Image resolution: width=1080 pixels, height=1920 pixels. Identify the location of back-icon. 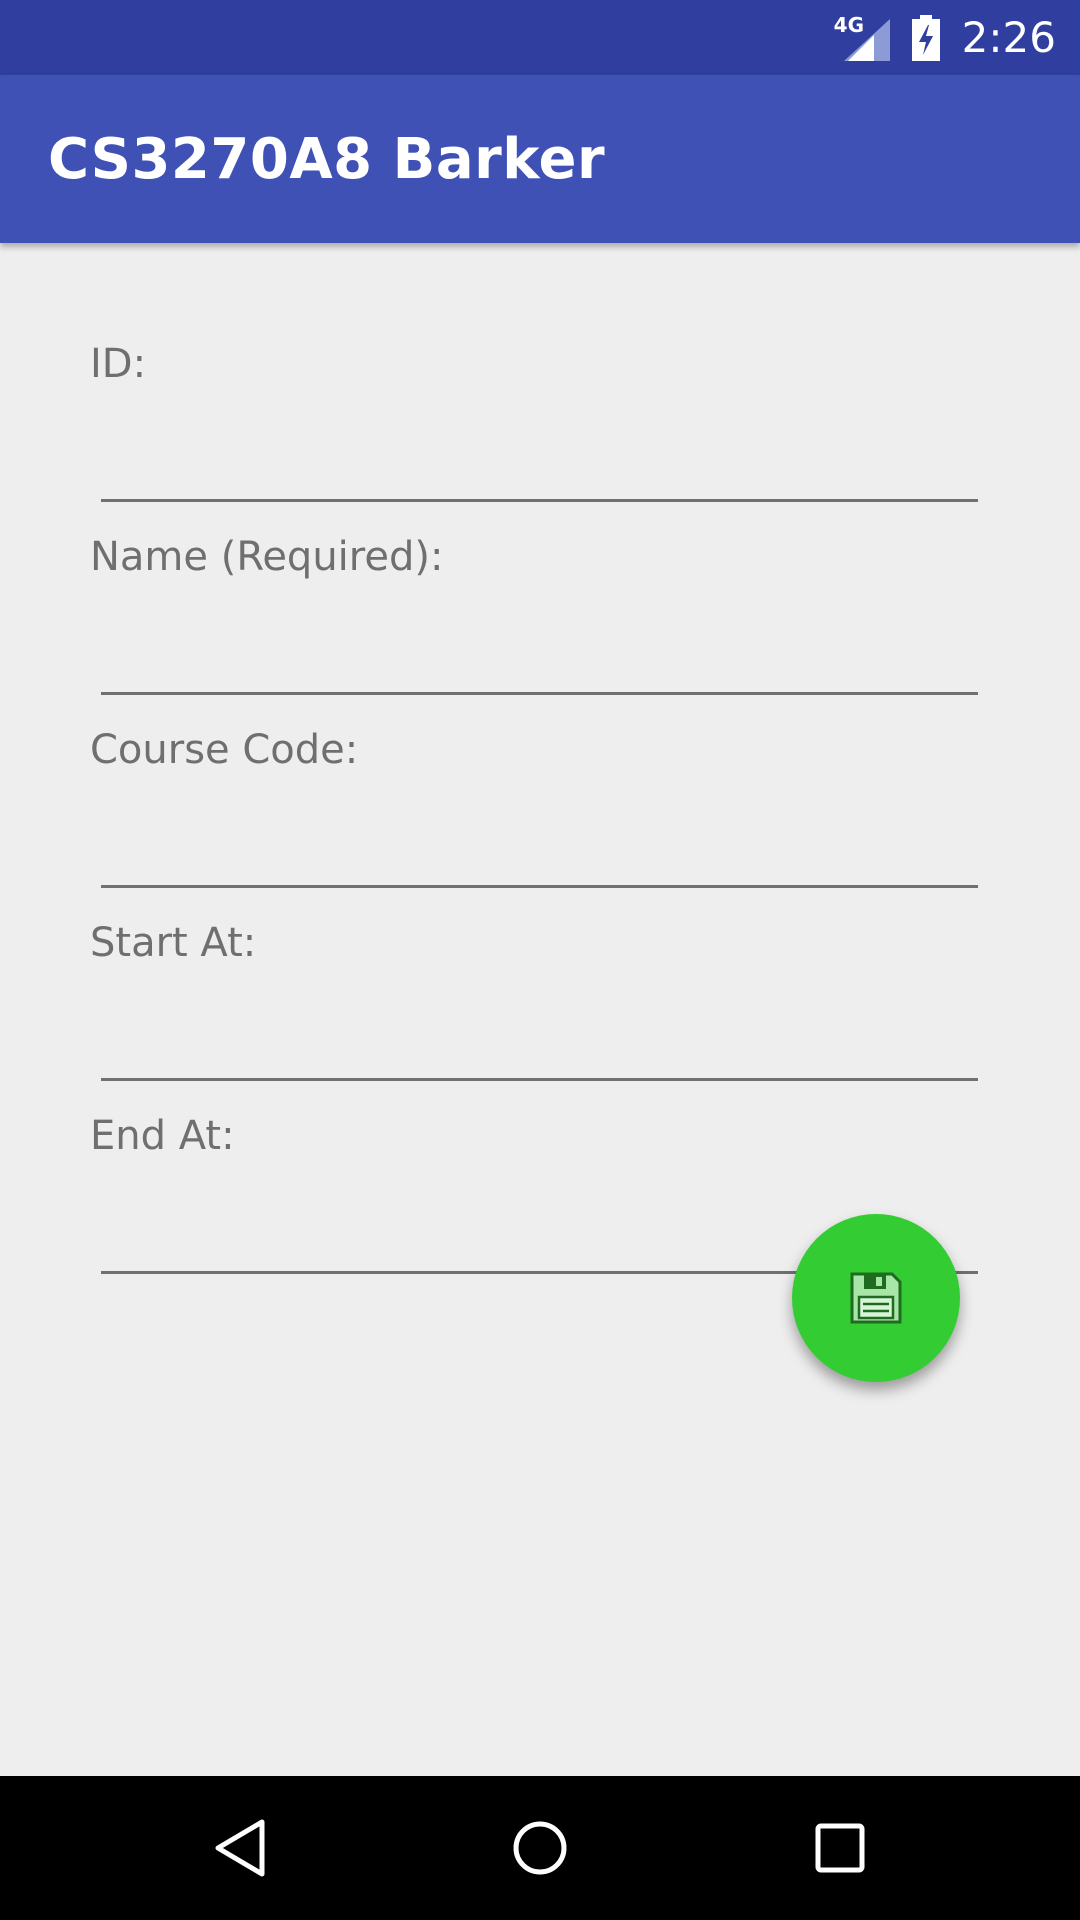
(240, 1848).